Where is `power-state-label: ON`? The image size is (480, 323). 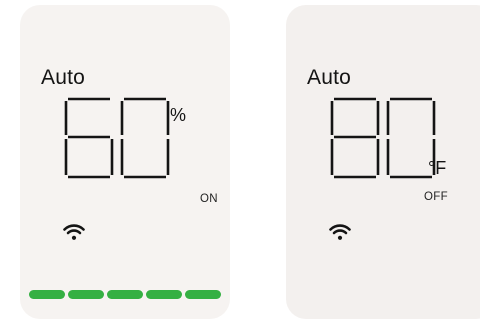 power-state-label: ON is located at coordinates (209, 199).